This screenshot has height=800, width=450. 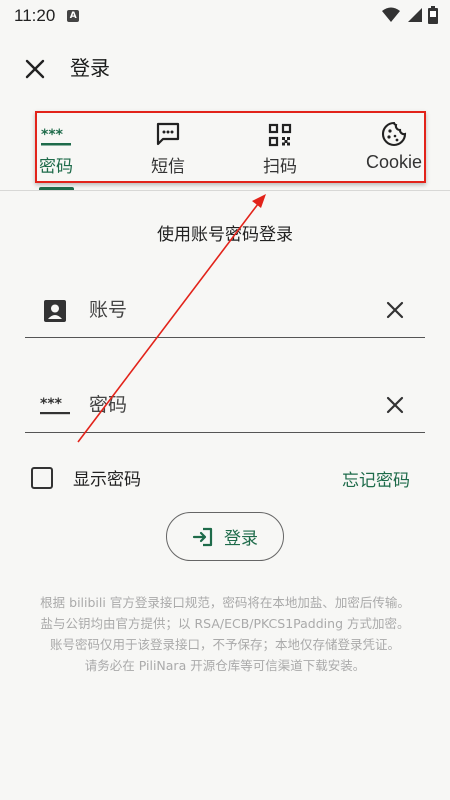 I want to click on tab-qrcode: 扫码, so click(x=280, y=147).